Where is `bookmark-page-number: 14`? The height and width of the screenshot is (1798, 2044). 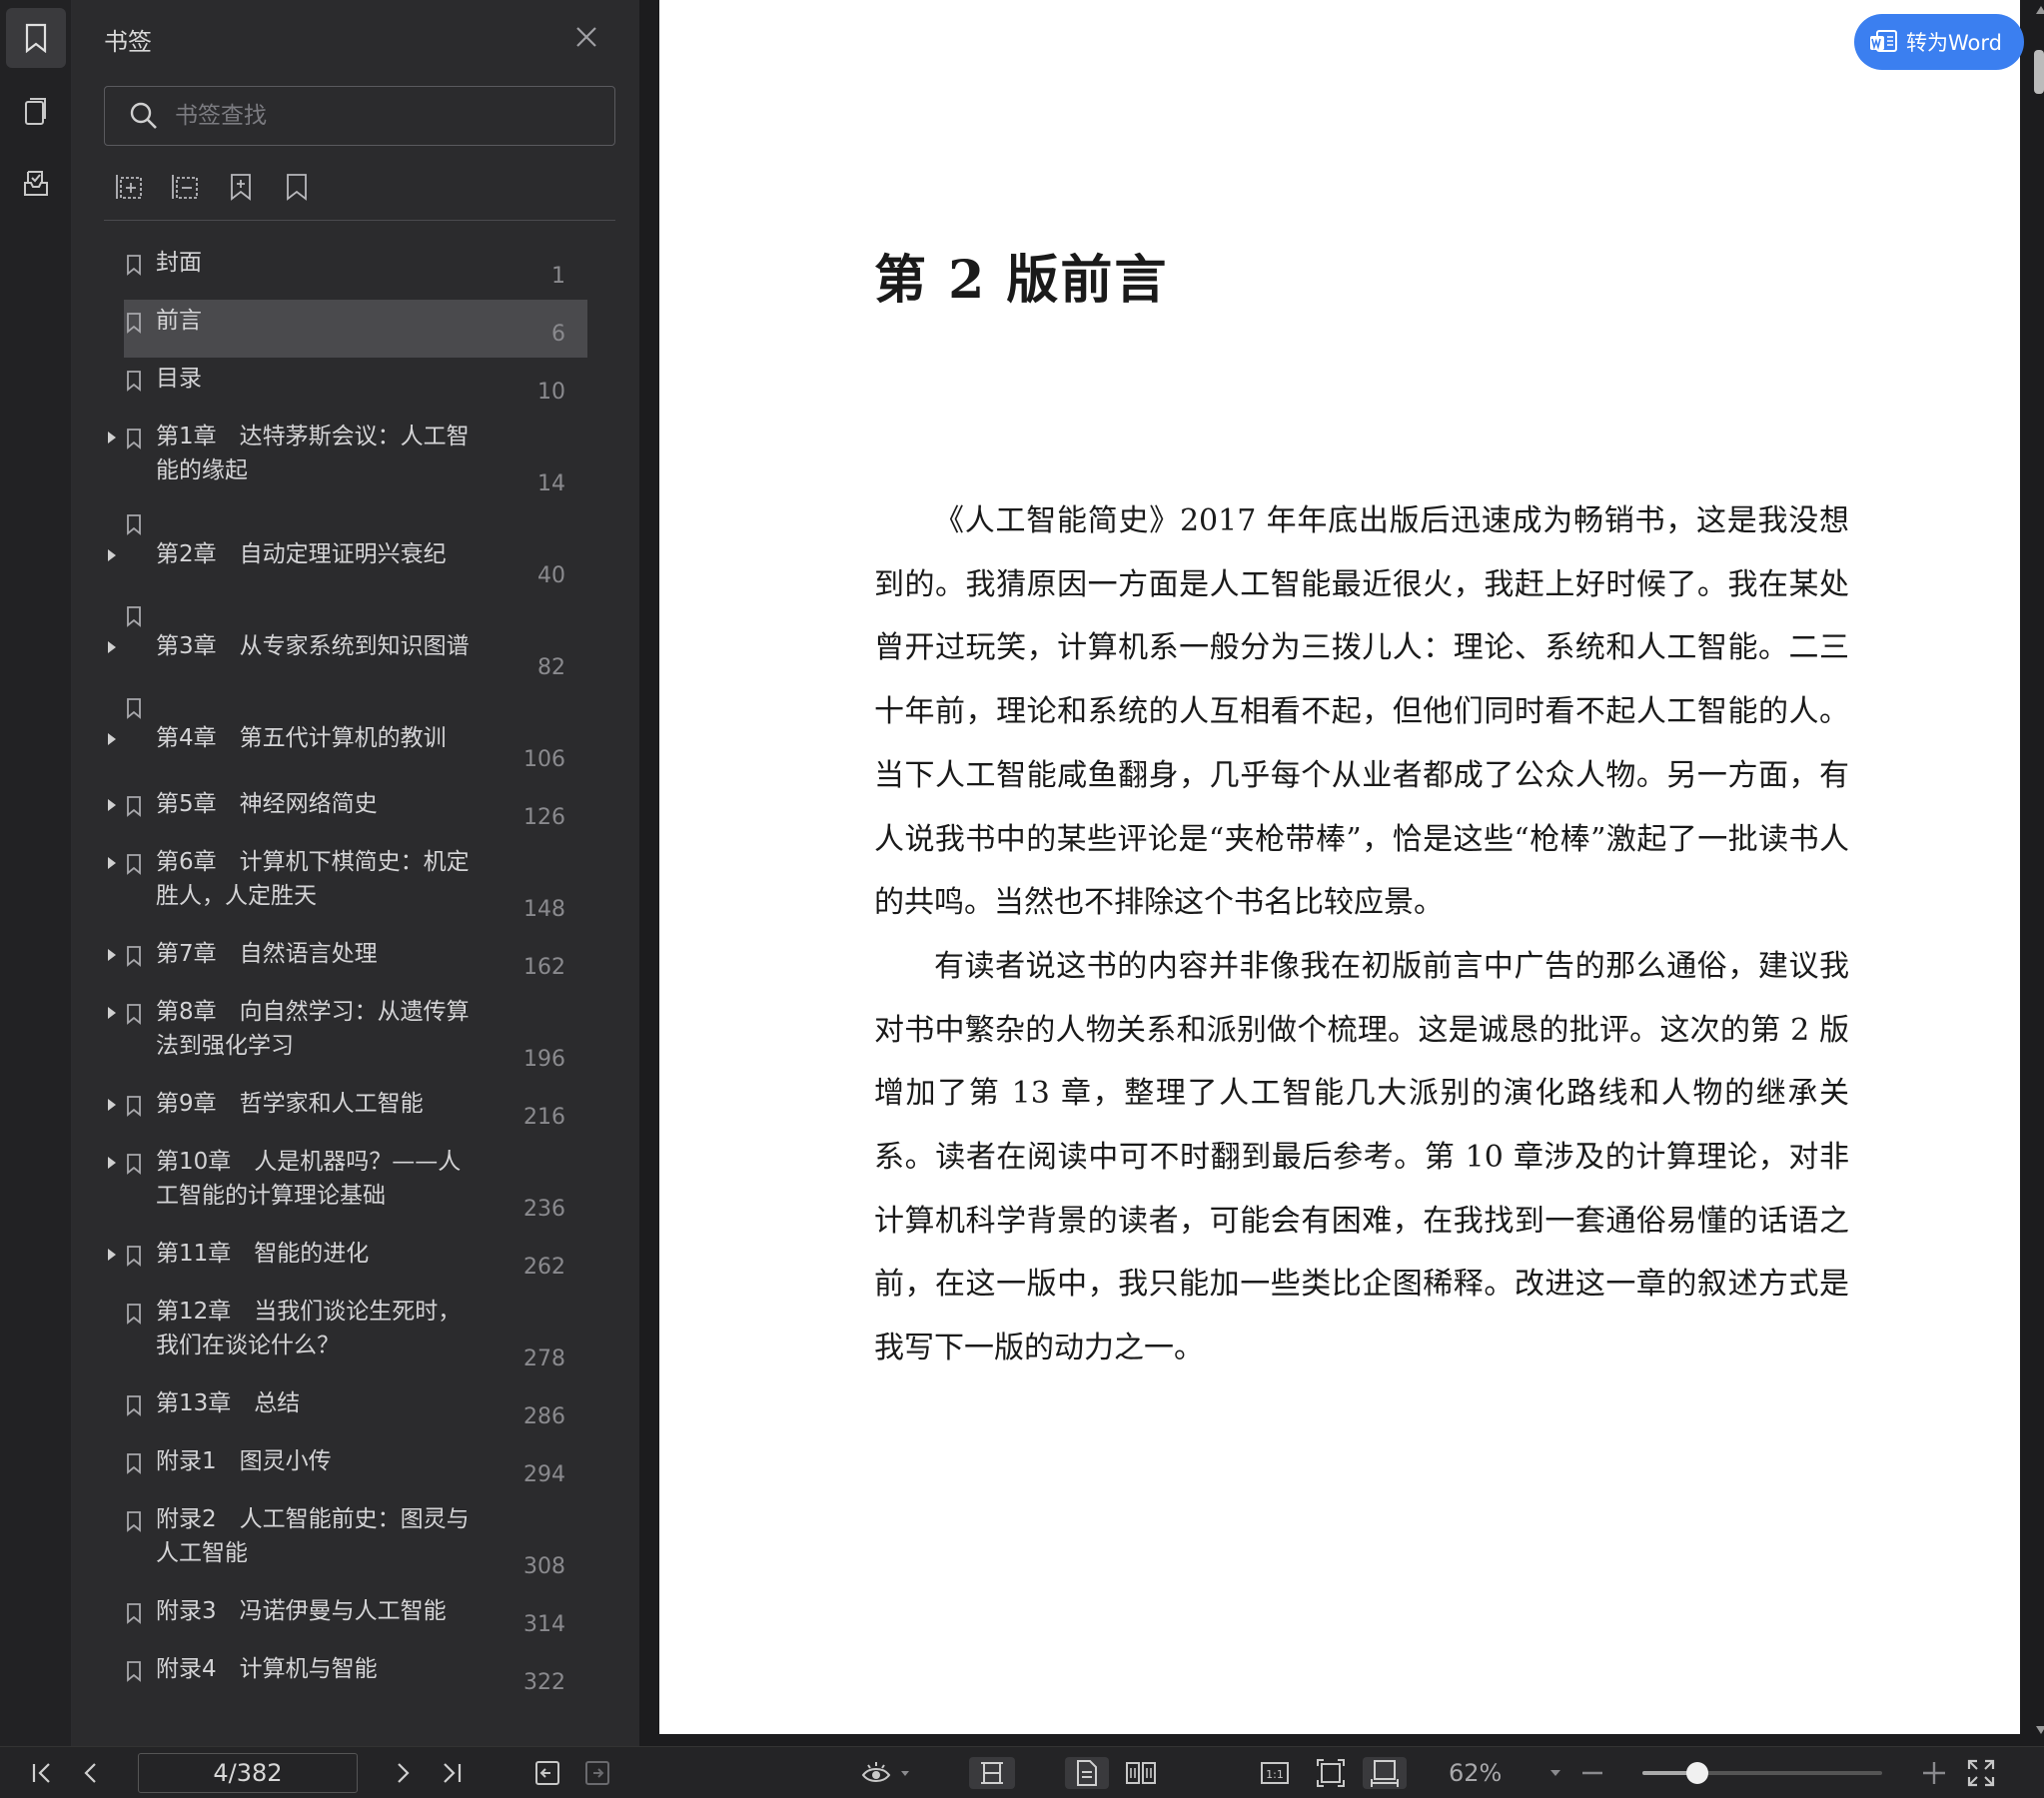
bookmark-page-number: 14 is located at coordinates (551, 483).